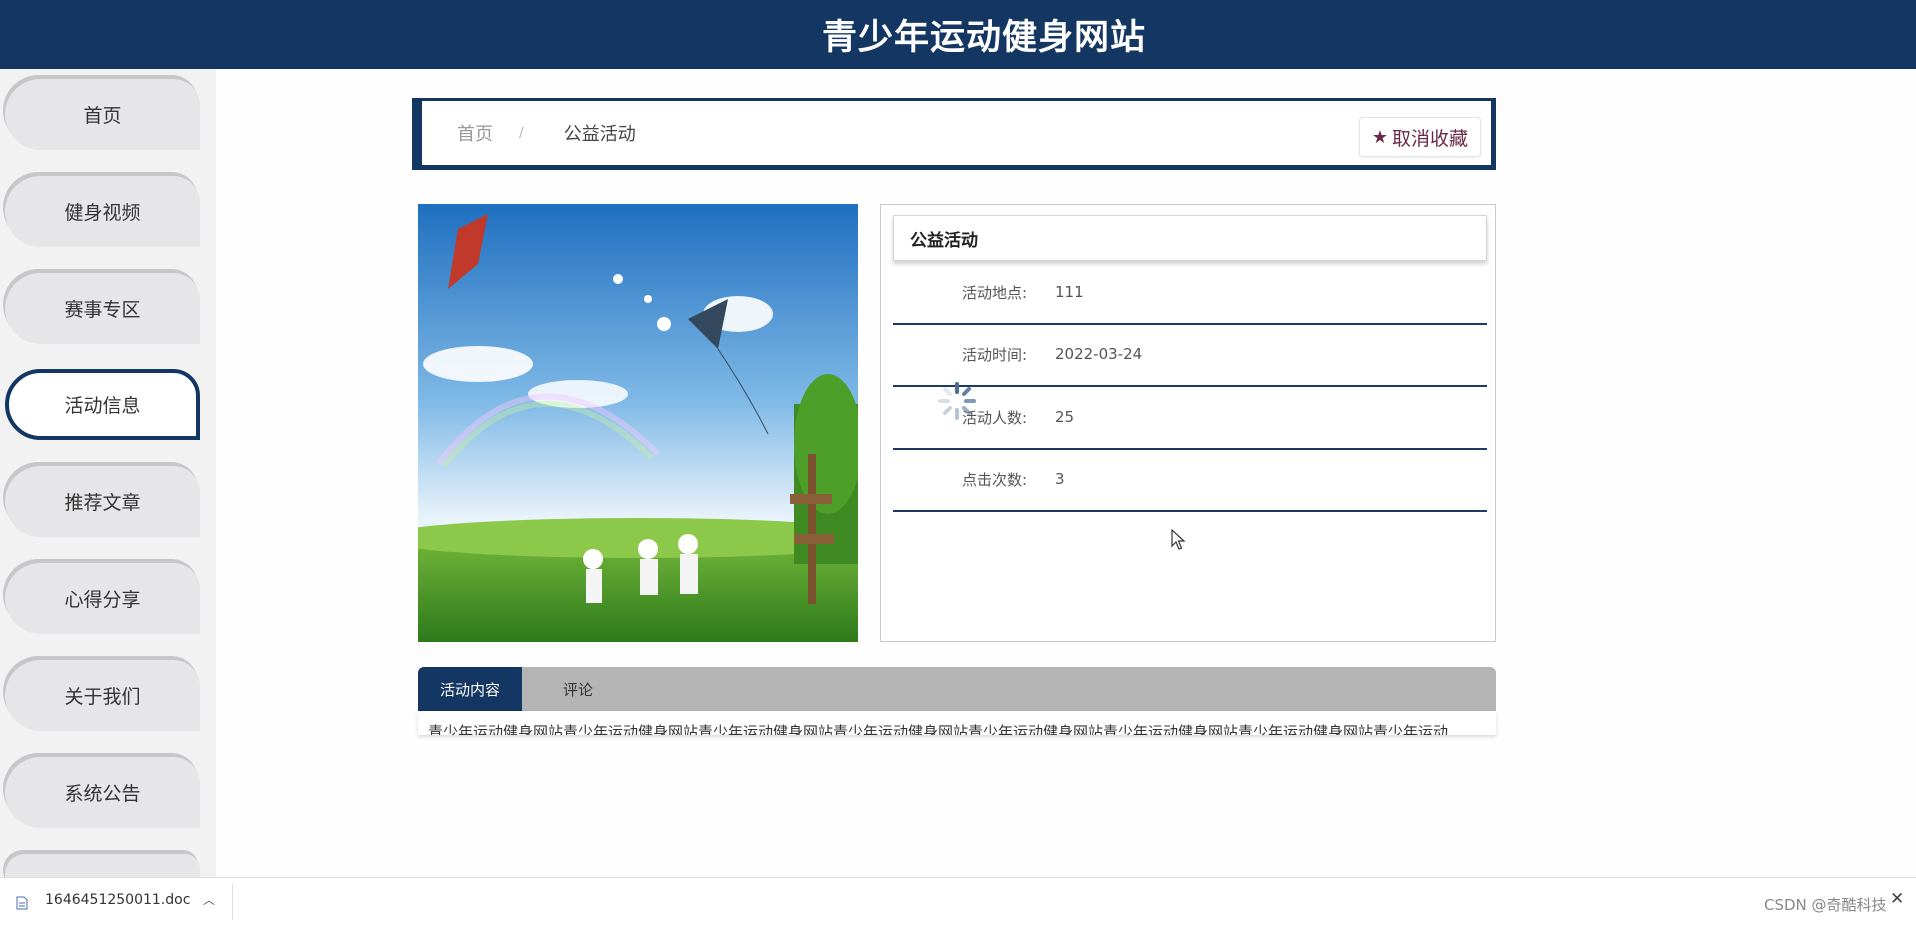 Image resolution: width=1916 pixels, height=925 pixels. Describe the element at coordinates (102, 865) in the screenshot. I see `sidebar-item-more` at that location.